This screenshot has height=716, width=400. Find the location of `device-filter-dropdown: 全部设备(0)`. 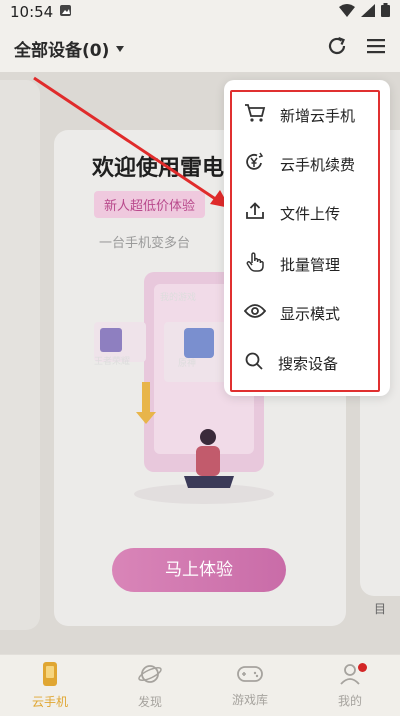

device-filter-dropdown: 全部设备(0) is located at coordinates (69, 48).